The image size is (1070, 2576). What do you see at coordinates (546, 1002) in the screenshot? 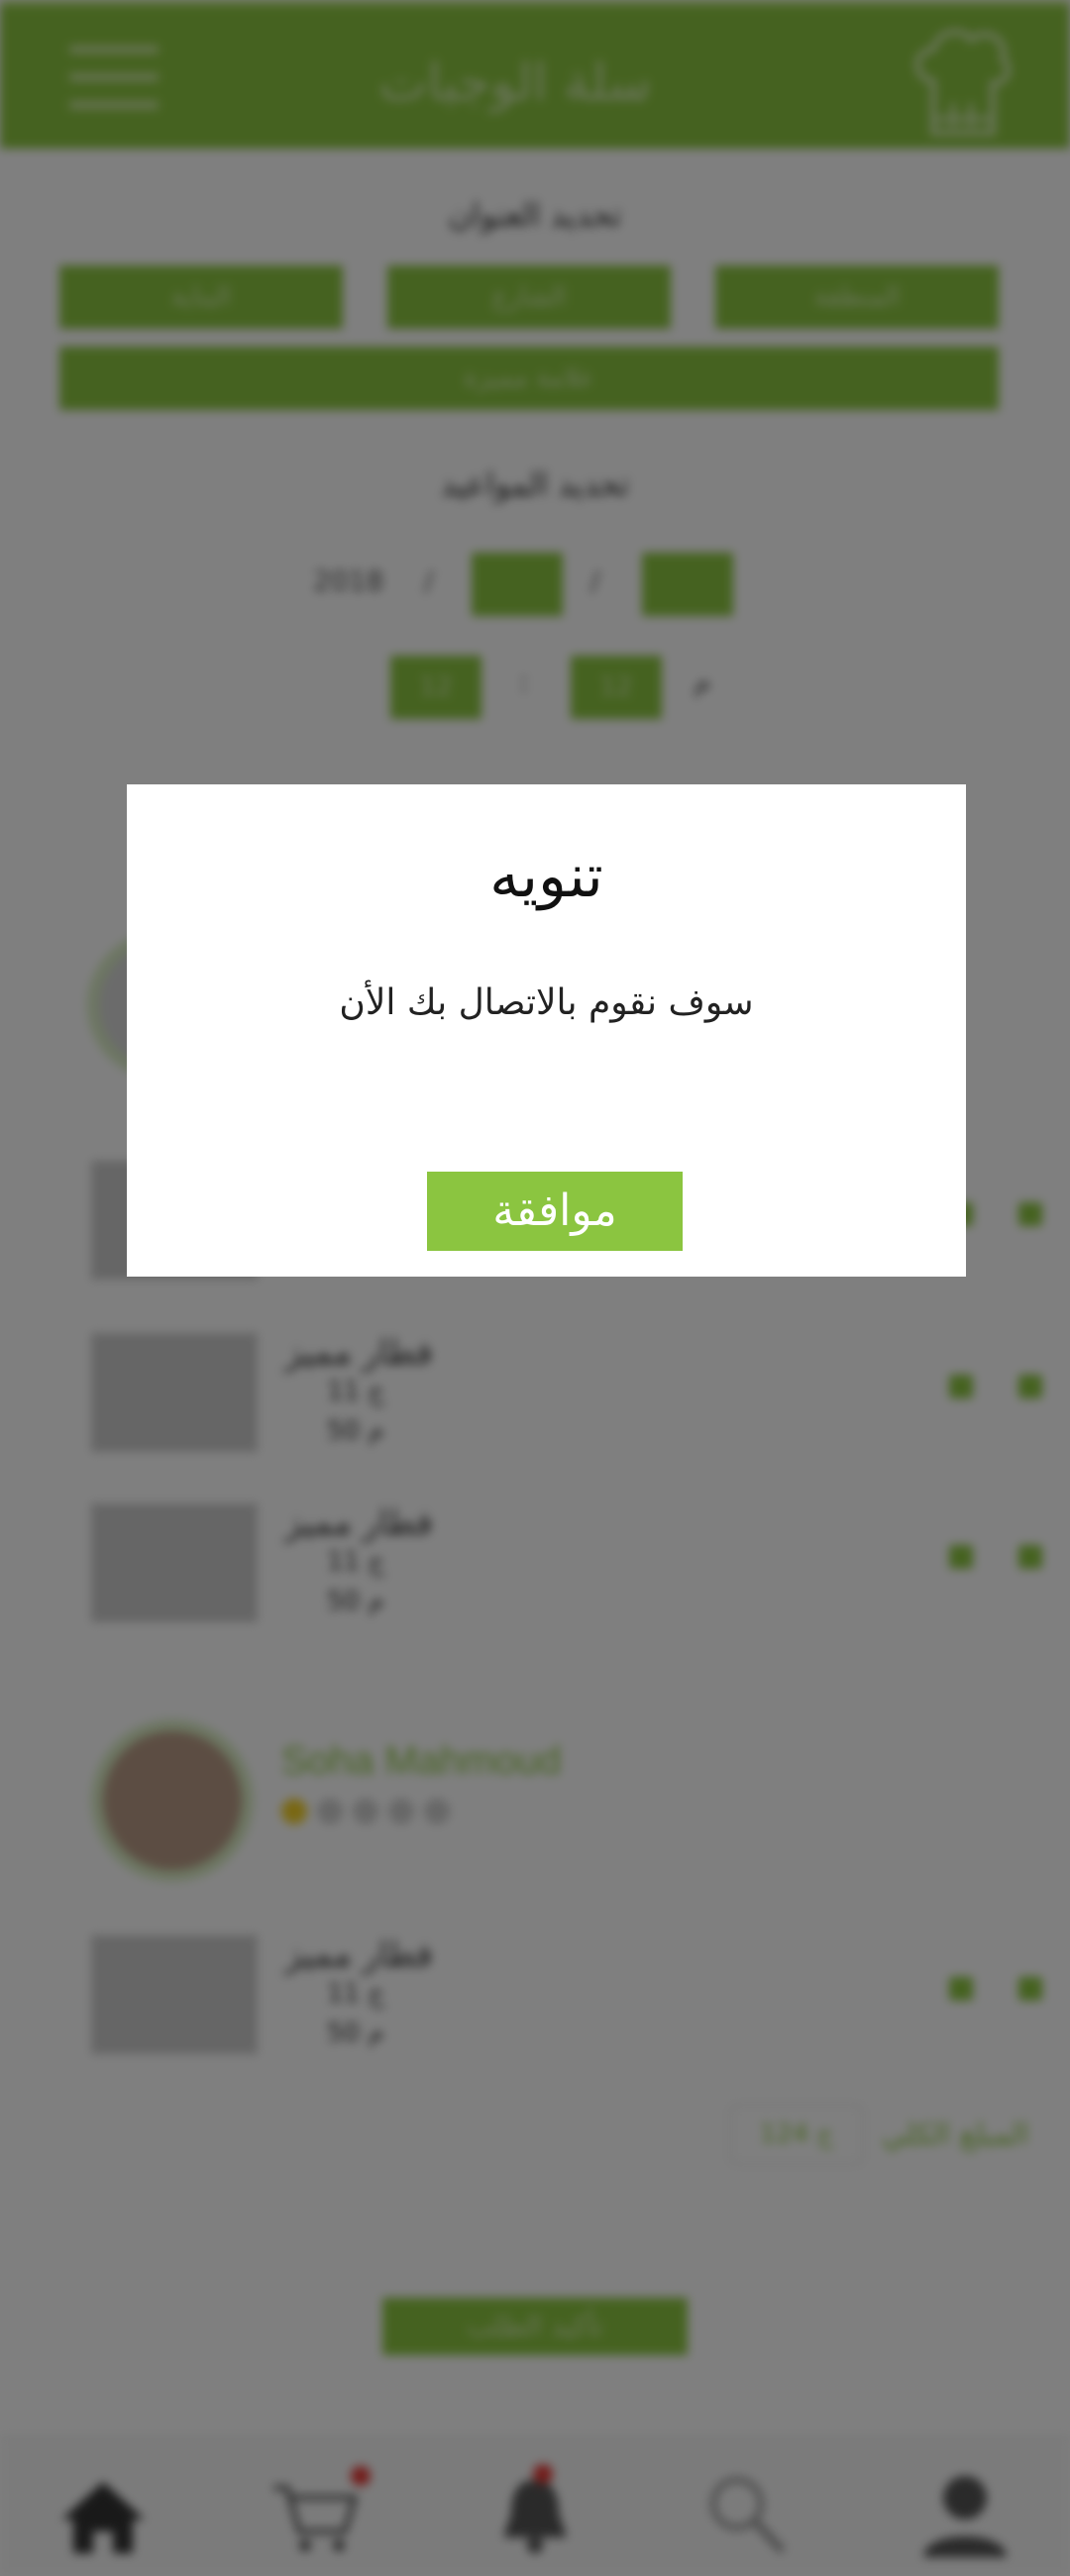
I see `dialog-message: سوف نقوم بالاتصال بك الأن` at bounding box center [546, 1002].